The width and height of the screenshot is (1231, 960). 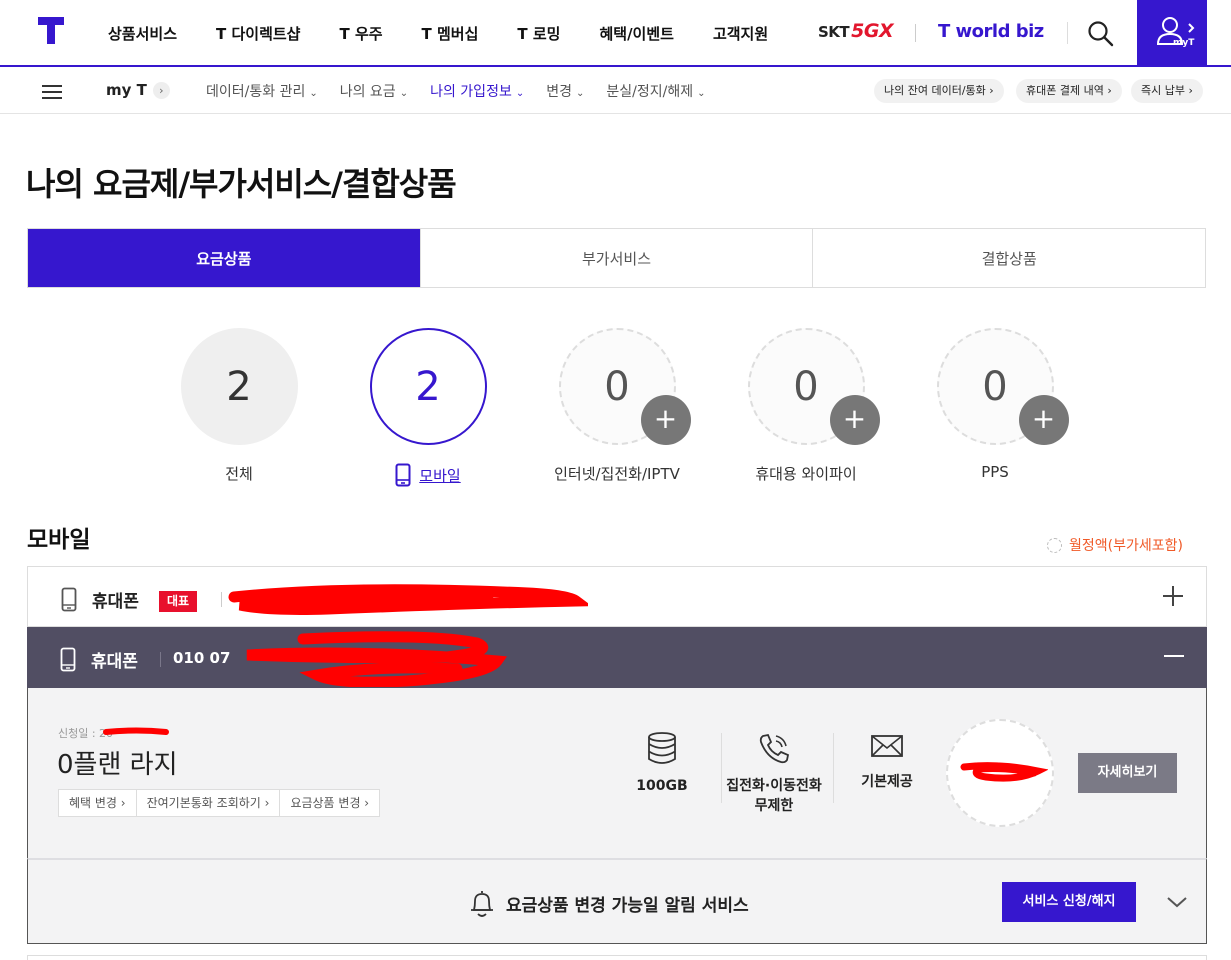 I want to click on mail-icon, so click(x=887, y=746).